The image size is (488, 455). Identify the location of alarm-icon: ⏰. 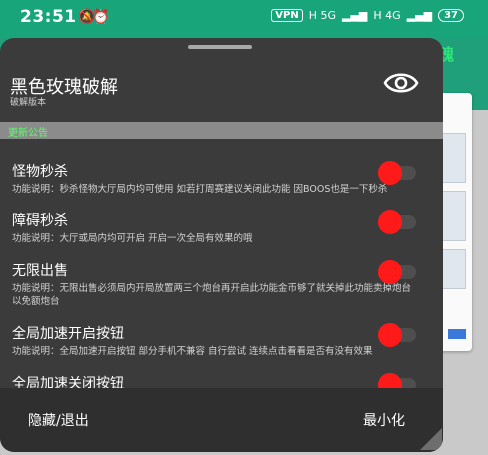
(101, 17).